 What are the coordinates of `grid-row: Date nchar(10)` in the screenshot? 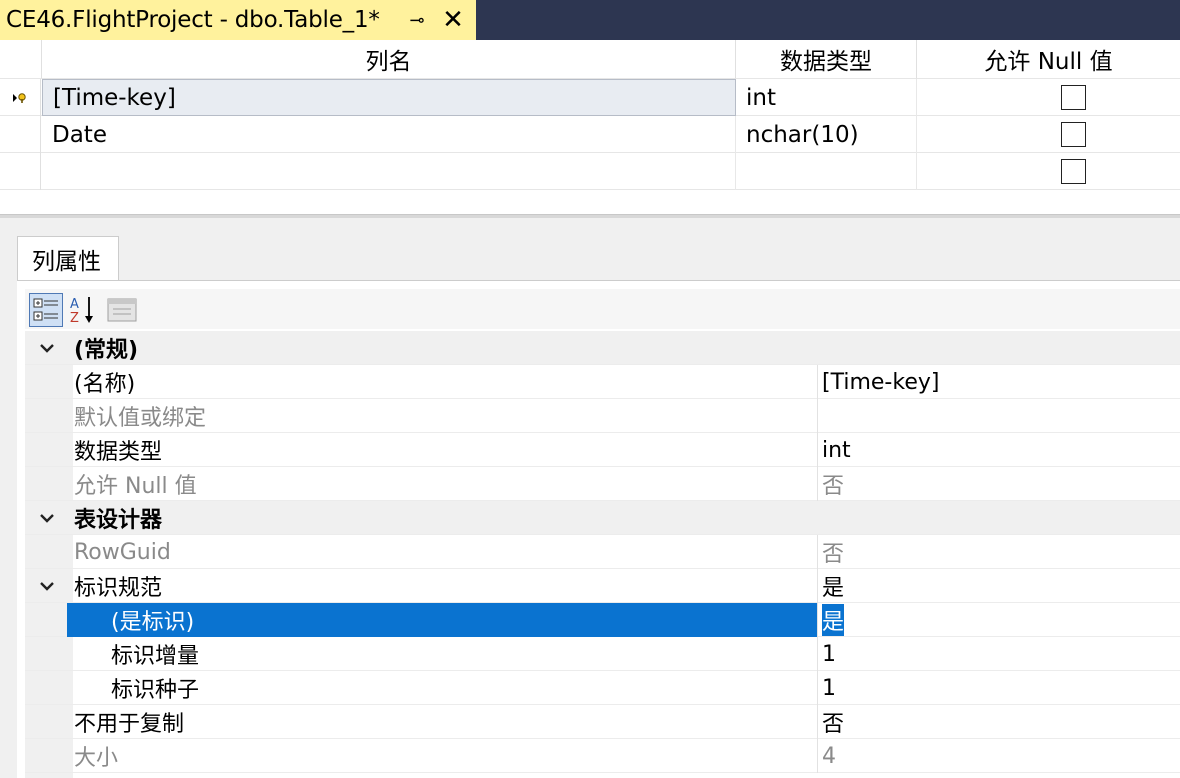 It's located at (590, 134).